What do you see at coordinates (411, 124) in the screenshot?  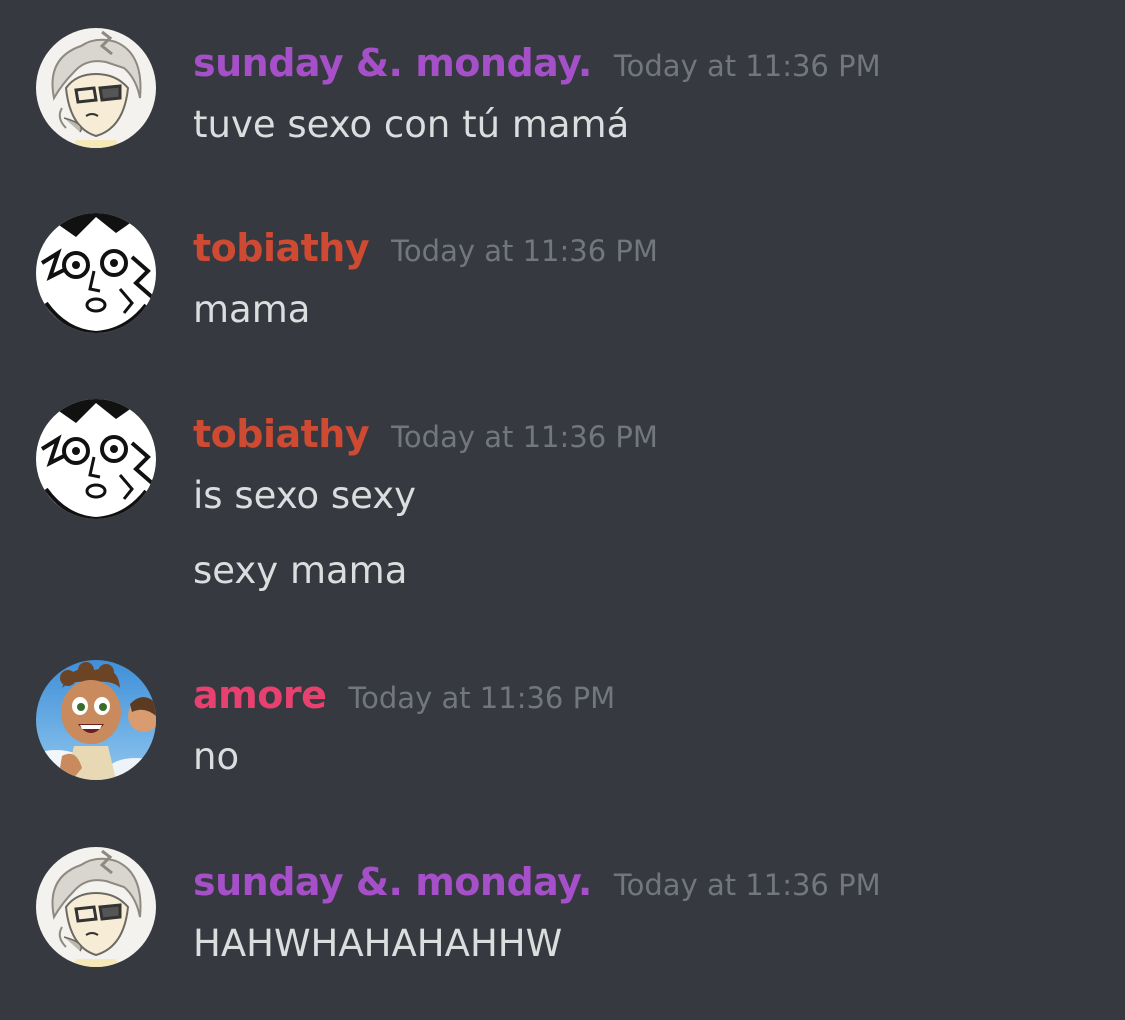 I see `message-text: tuve sexo con tú mamá` at bounding box center [411, 124].